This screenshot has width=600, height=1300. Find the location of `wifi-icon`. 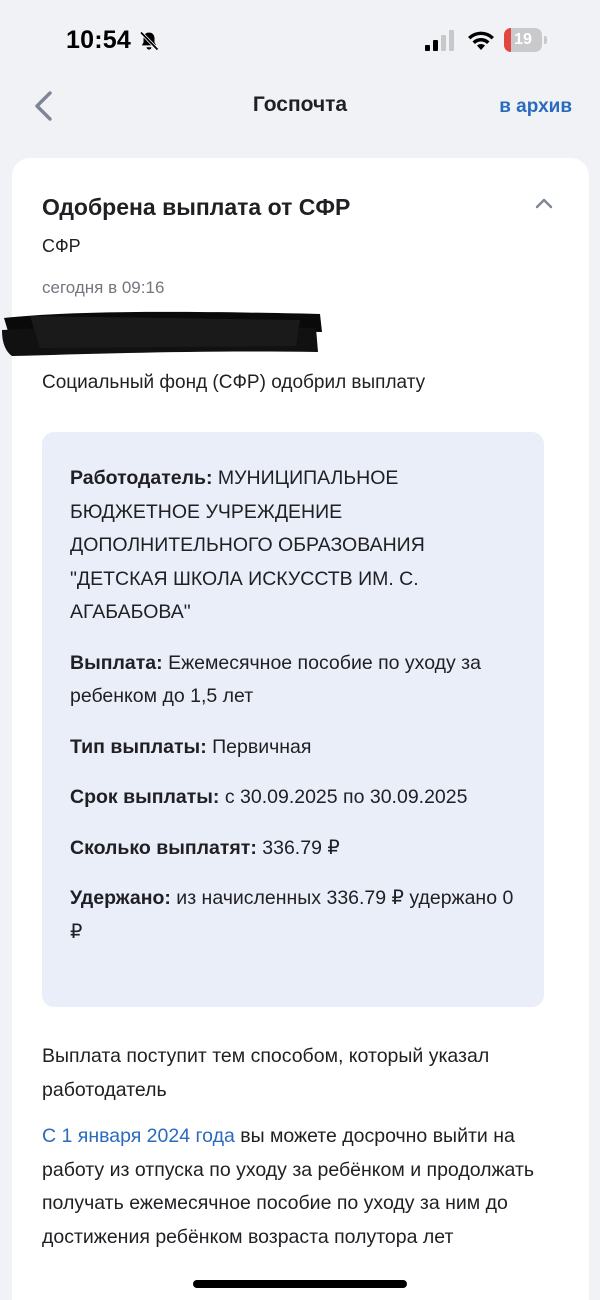

wifi-icon is located at coordinates (481, 40).